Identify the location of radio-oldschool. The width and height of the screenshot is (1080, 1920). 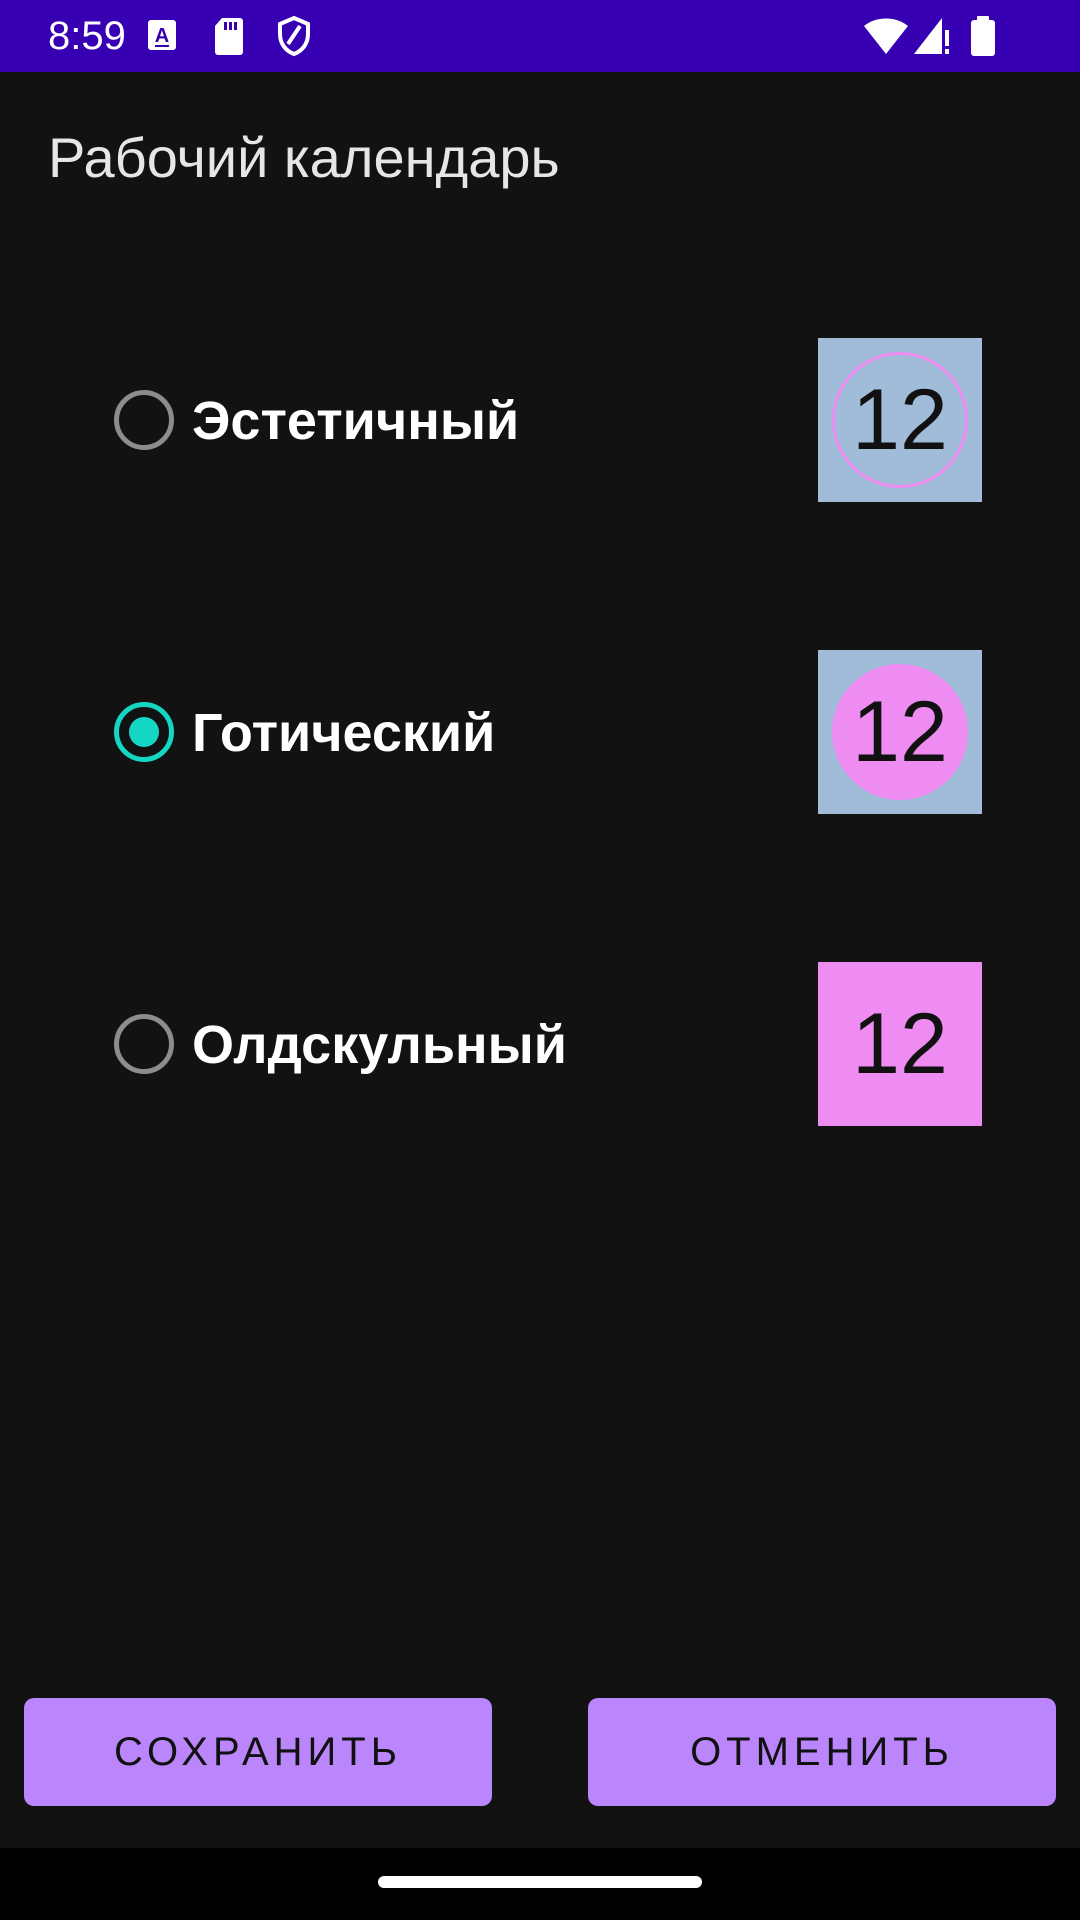
(144, 1044).